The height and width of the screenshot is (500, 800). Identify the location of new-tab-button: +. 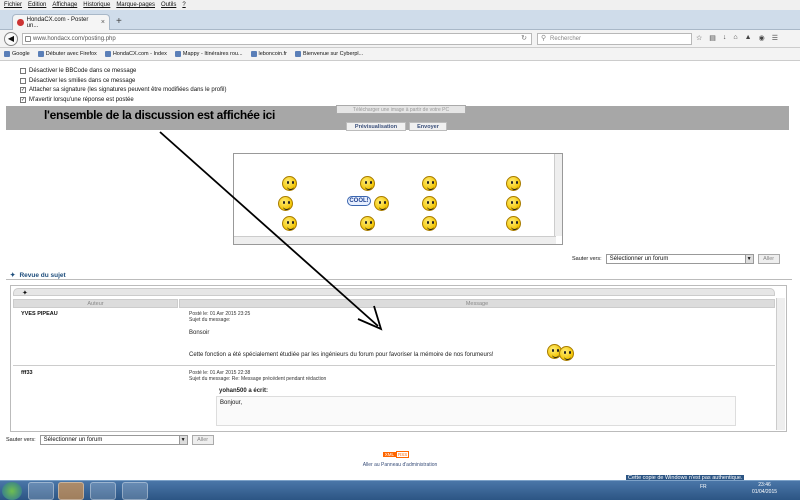
(119, 21).